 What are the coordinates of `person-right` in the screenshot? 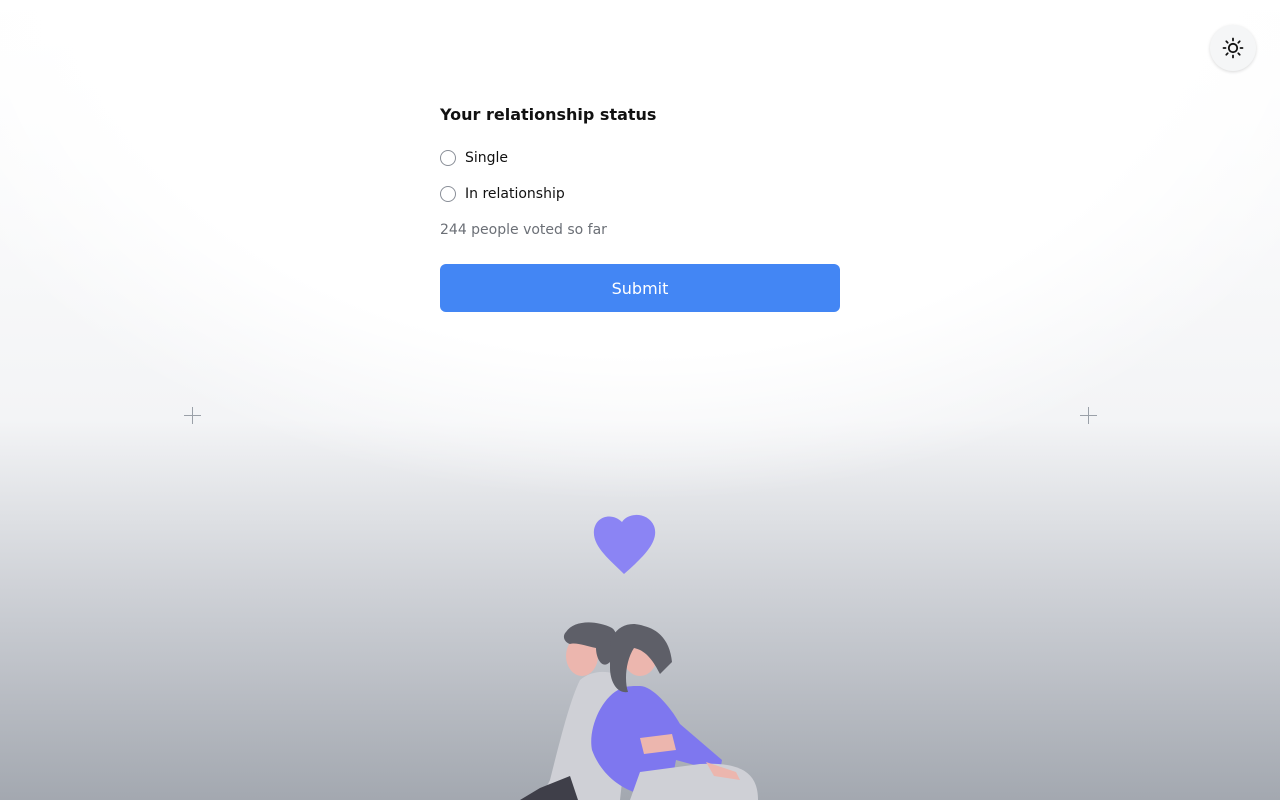 It's located at (674, 712).